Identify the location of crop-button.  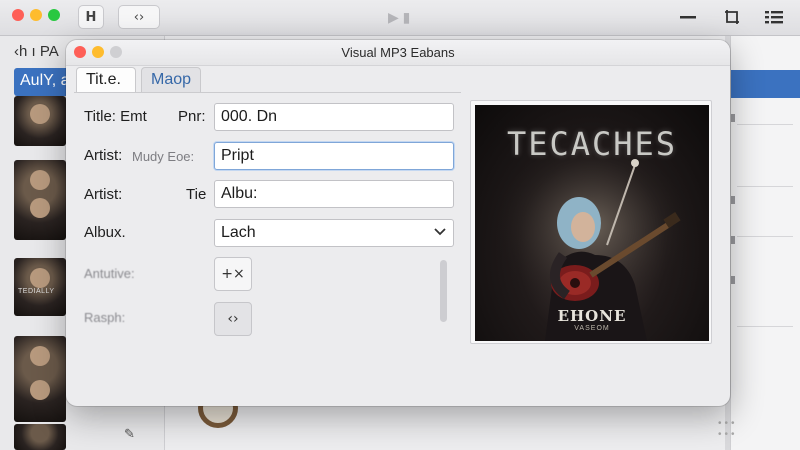
(732, 17).